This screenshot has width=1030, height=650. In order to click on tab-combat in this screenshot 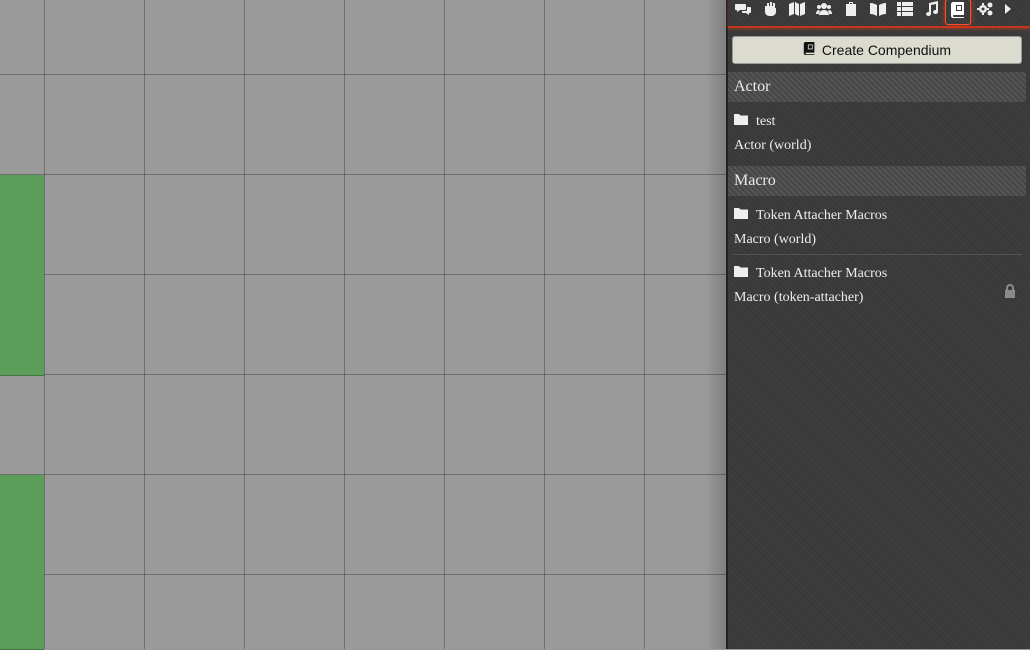, I will do `click(770, 11)`.